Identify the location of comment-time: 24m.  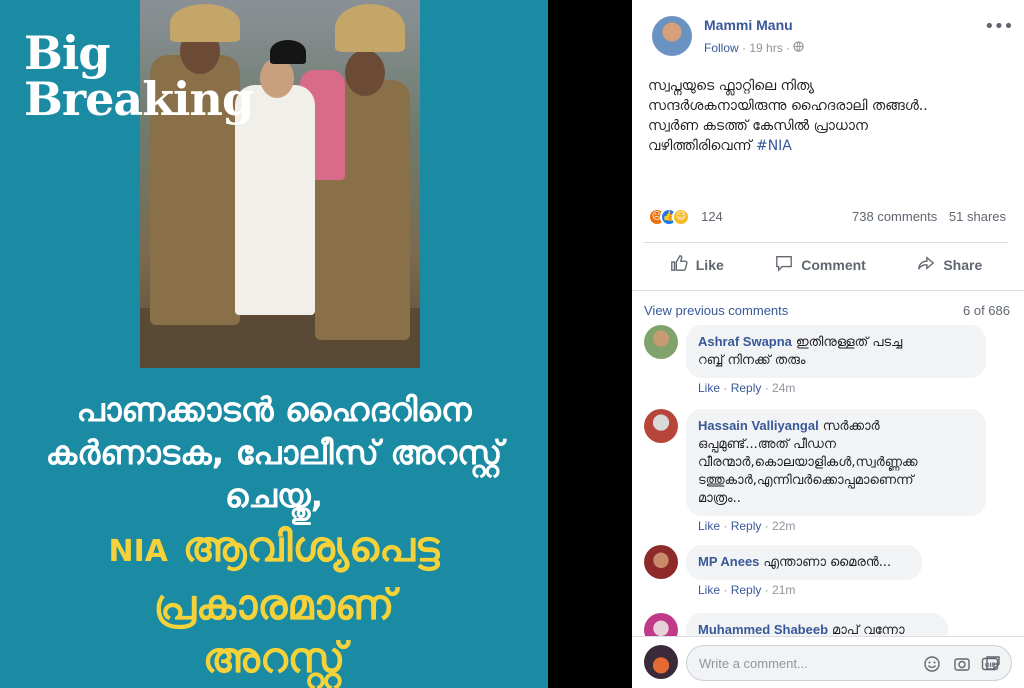
(783, 388).